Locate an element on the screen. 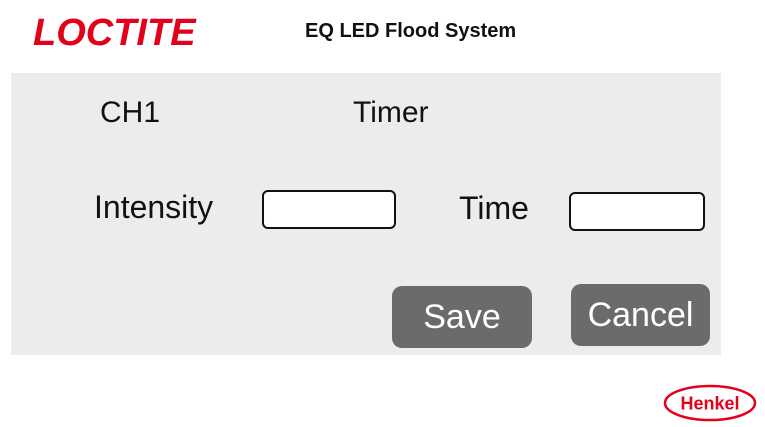 Image resolution: width=765 pixels, height=427 pixels. cancel-button: Cancel is located at coordinates (640, 315).